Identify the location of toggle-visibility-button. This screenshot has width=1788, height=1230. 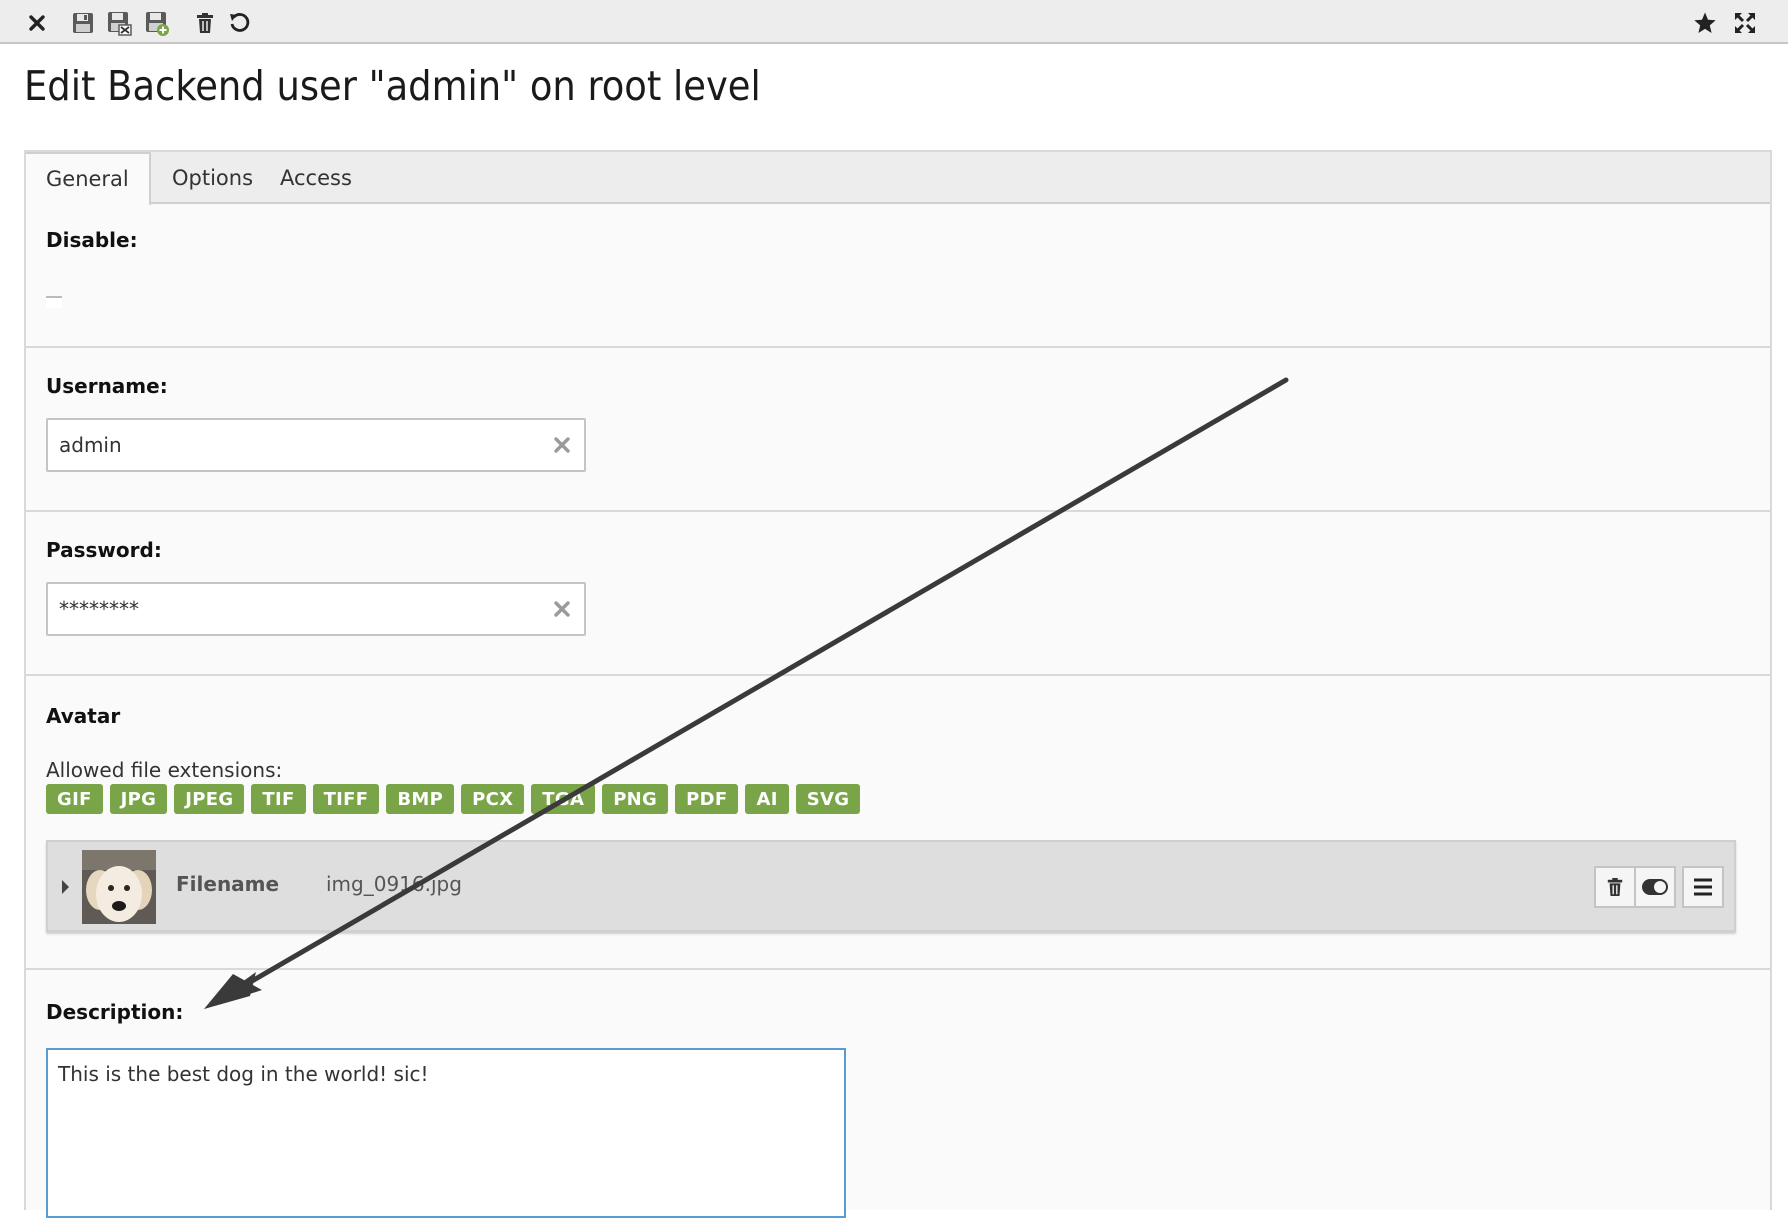
(1655, 887).